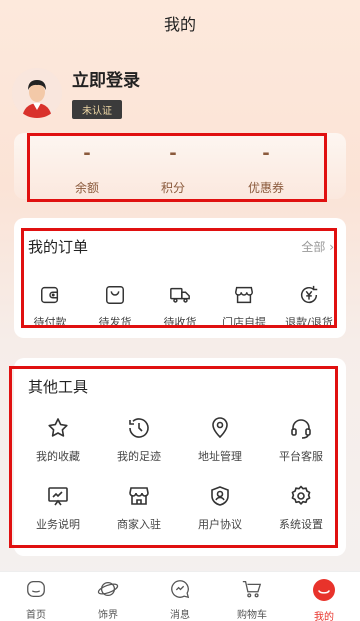  I want to click on coupon-stat: - 优惠券, so click(266, 168).